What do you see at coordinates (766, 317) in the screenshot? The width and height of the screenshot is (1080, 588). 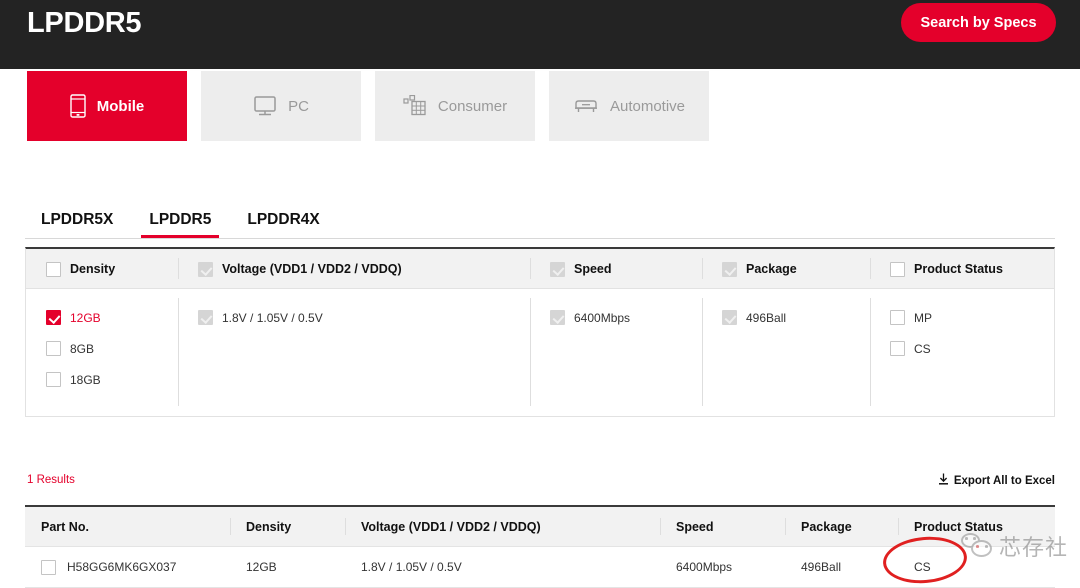 I see `filter-option-label: 496Ball` at bounding box center [766, 317].